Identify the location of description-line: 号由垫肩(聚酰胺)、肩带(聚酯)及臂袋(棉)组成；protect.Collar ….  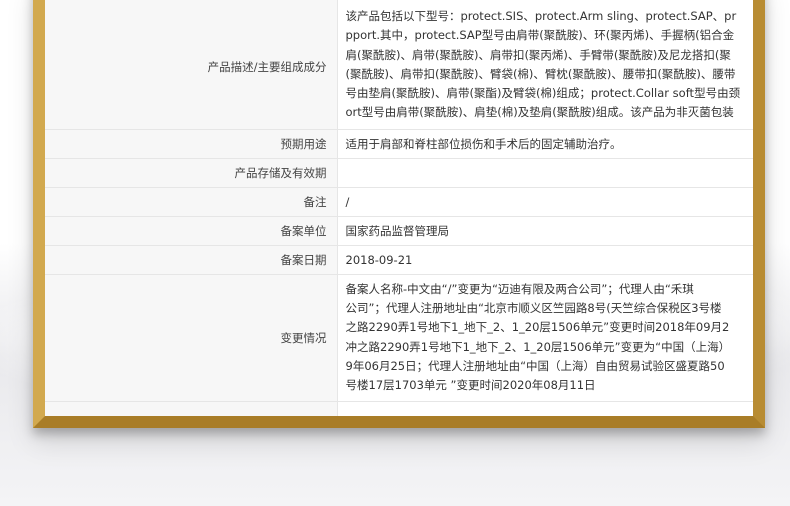
(543, 93).